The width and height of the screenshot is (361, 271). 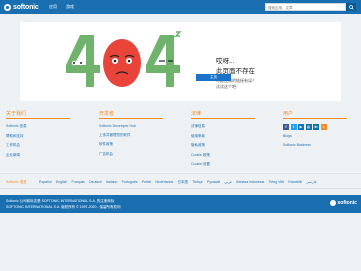 I want to click on footer-link: 帮助和支持, so click(x=38, y=136).